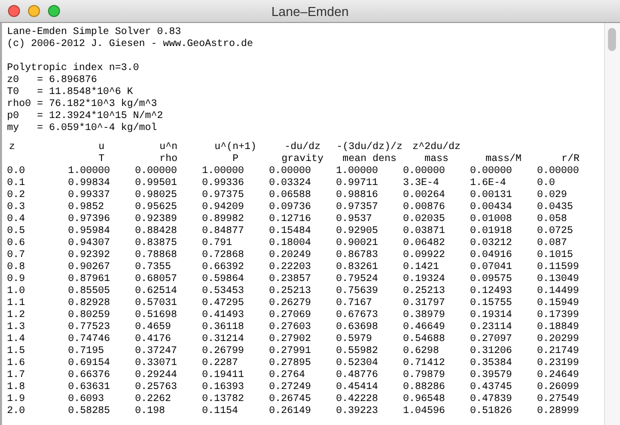 The height and width of the screenshot is (425, 620). Describe the element at coordinates (14, 11) in the screenshot. I see `close-icon` at that location.